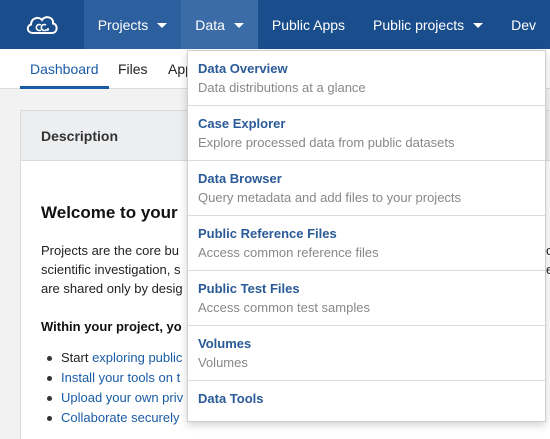 The width and height of the screenshot is (550, 439). Describe the element at coordinates (109, 212) in the screenshot. I see `welcome-heading: Welcome to your` at that location.